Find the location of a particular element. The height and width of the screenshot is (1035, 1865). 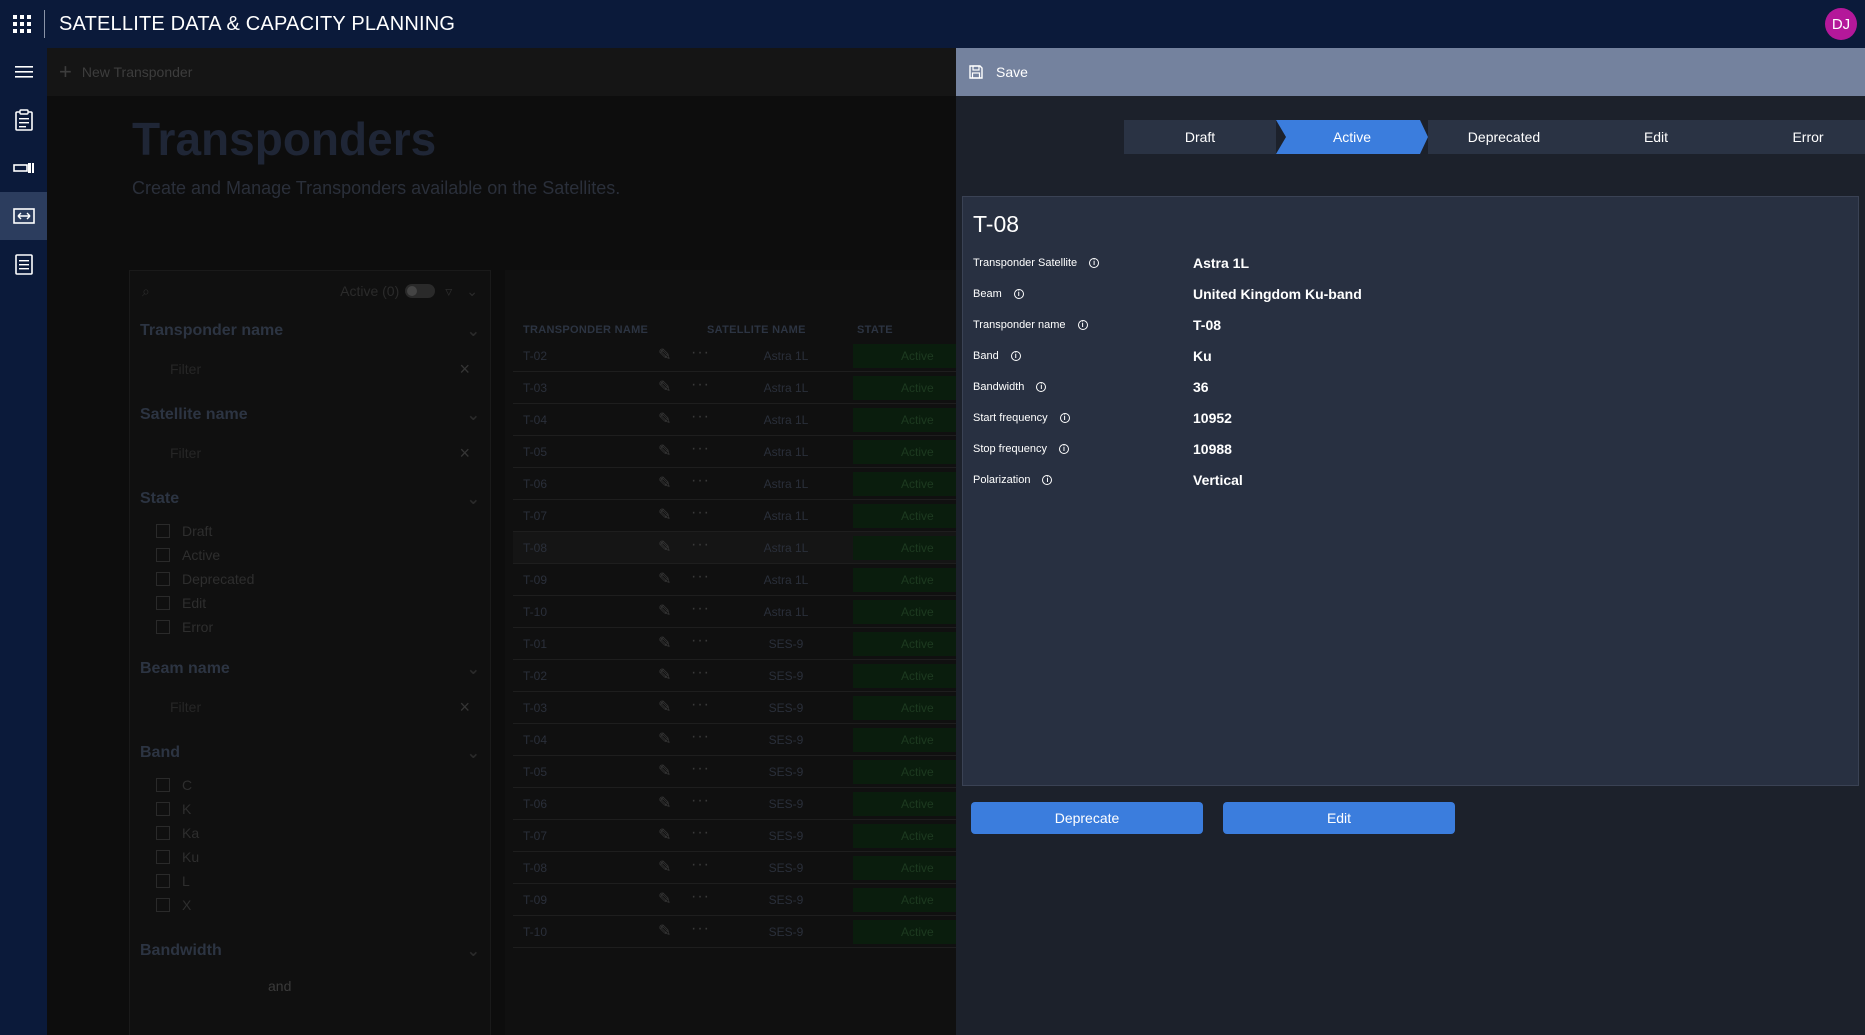

new-transponder-button: New Transponder is located at coordinates (137, 72).